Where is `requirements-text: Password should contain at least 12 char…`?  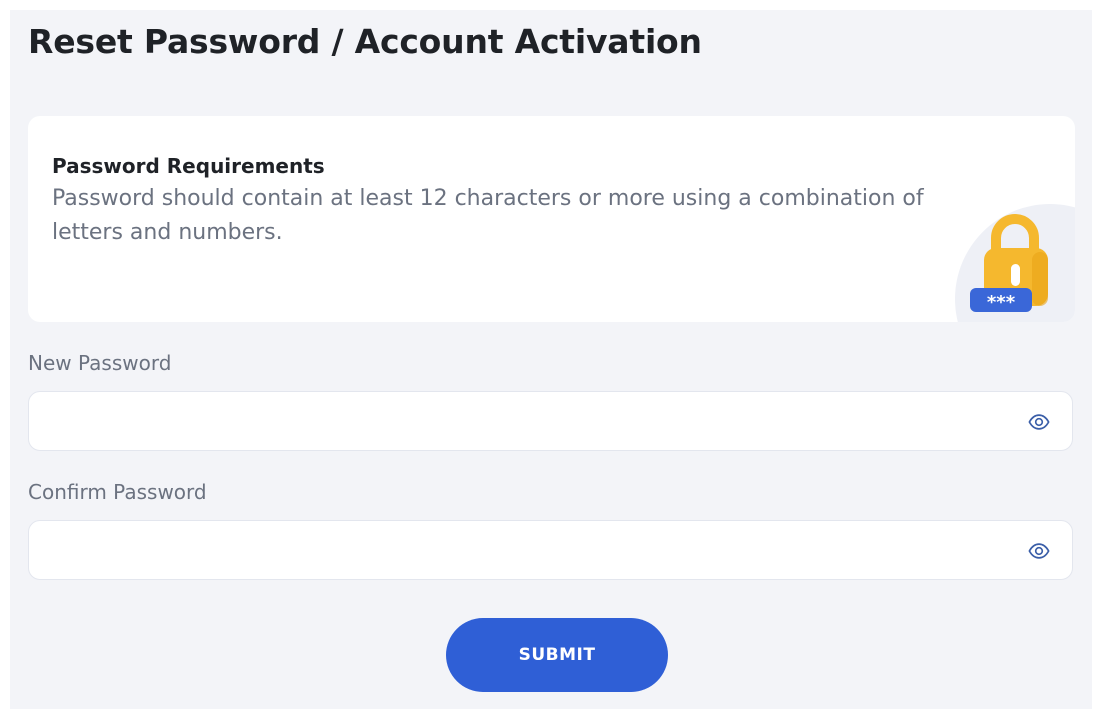
requirements-text: Password should contain at least 12 char… is located at coordinates (488, 215).